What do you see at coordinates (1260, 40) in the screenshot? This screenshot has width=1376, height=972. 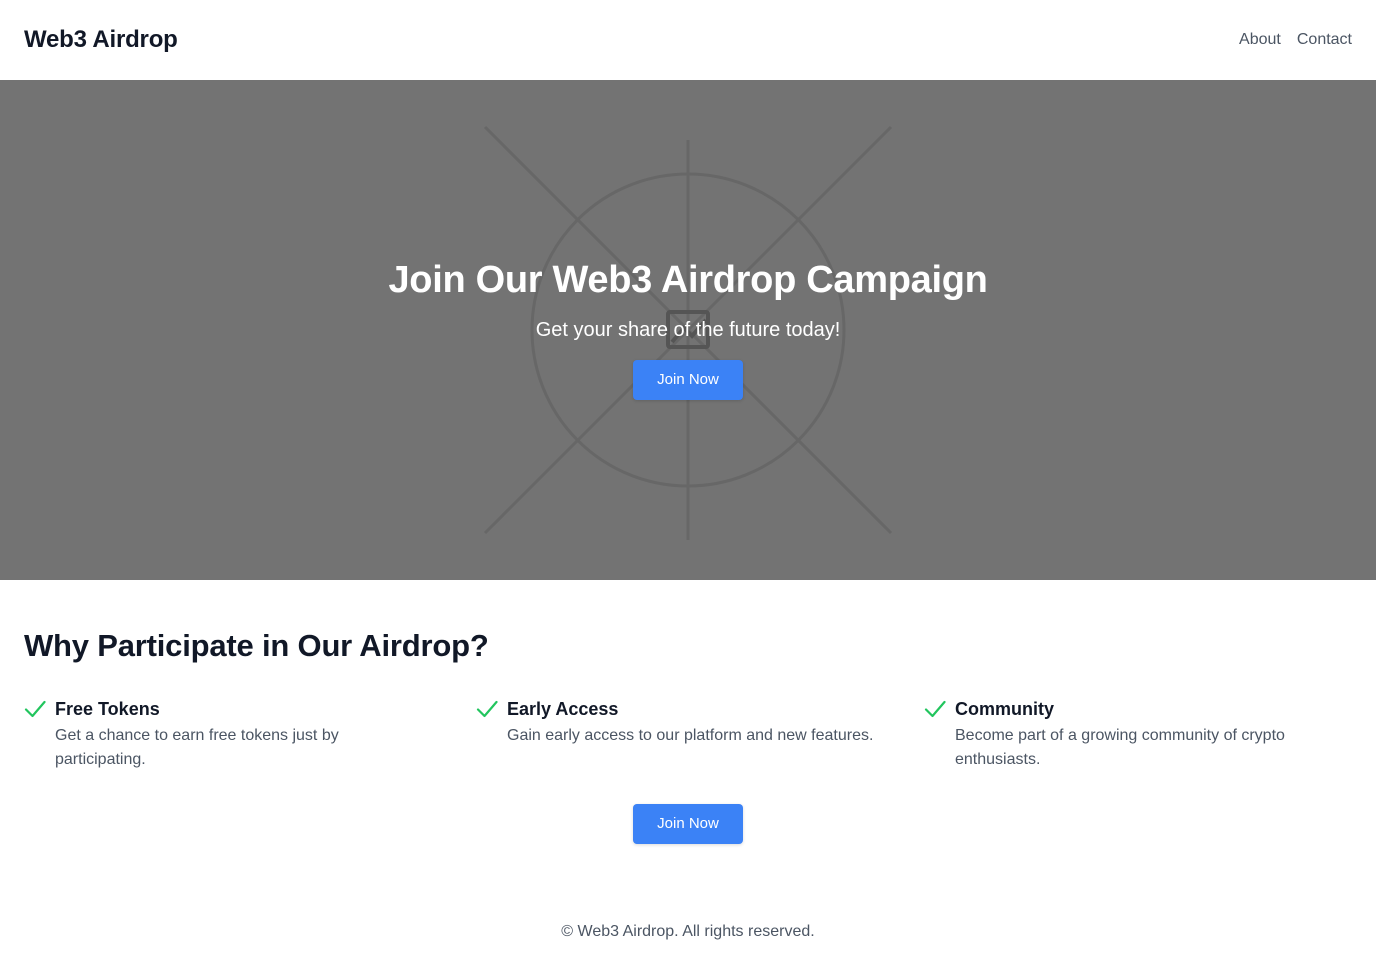 I see `nav-link-about: About` at bounding box center [1260, 40].